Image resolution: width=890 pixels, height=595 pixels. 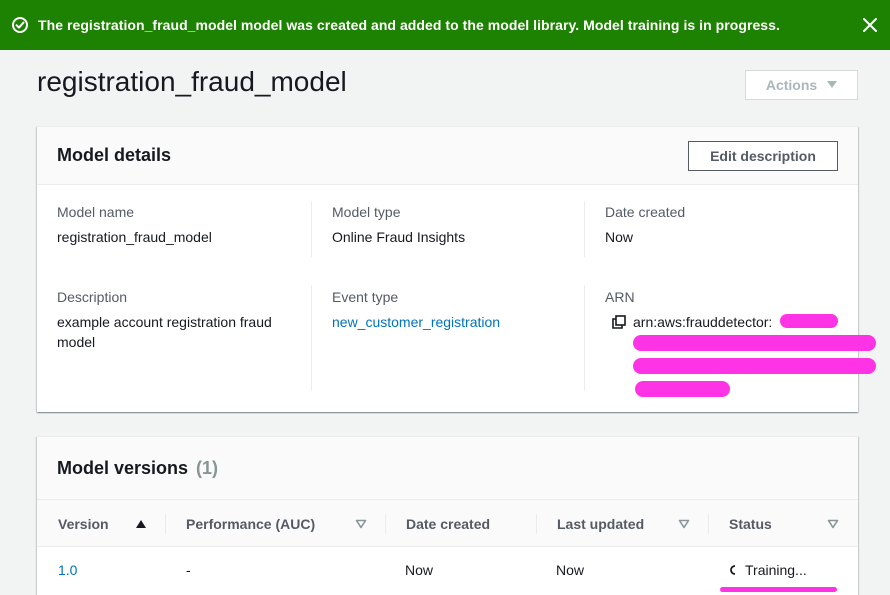 What do you see at coordinates (570, 569) in the screenshot?
I see `last-updated-cell: Now` at bounding box center [570, 569].